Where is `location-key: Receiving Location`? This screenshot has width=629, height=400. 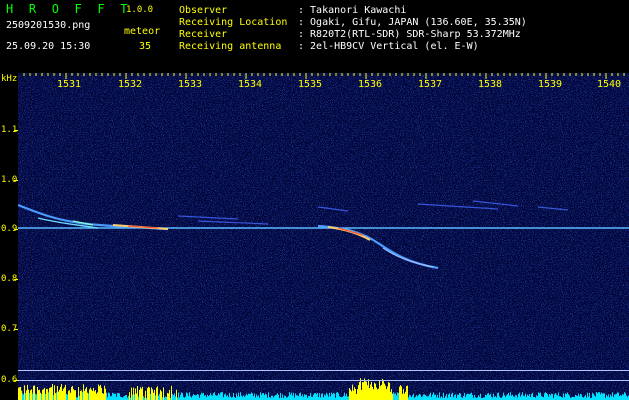
location-key: Receiving Location is located at coordinates (233, 22).